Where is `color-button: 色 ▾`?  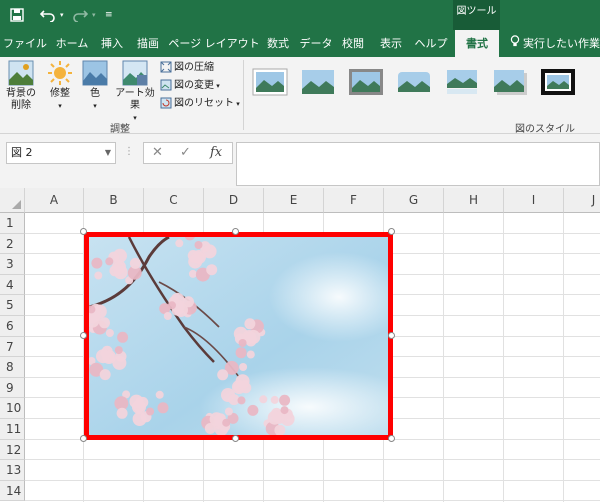
color-button: 色 ▾ is located at coordinates (95, 86).